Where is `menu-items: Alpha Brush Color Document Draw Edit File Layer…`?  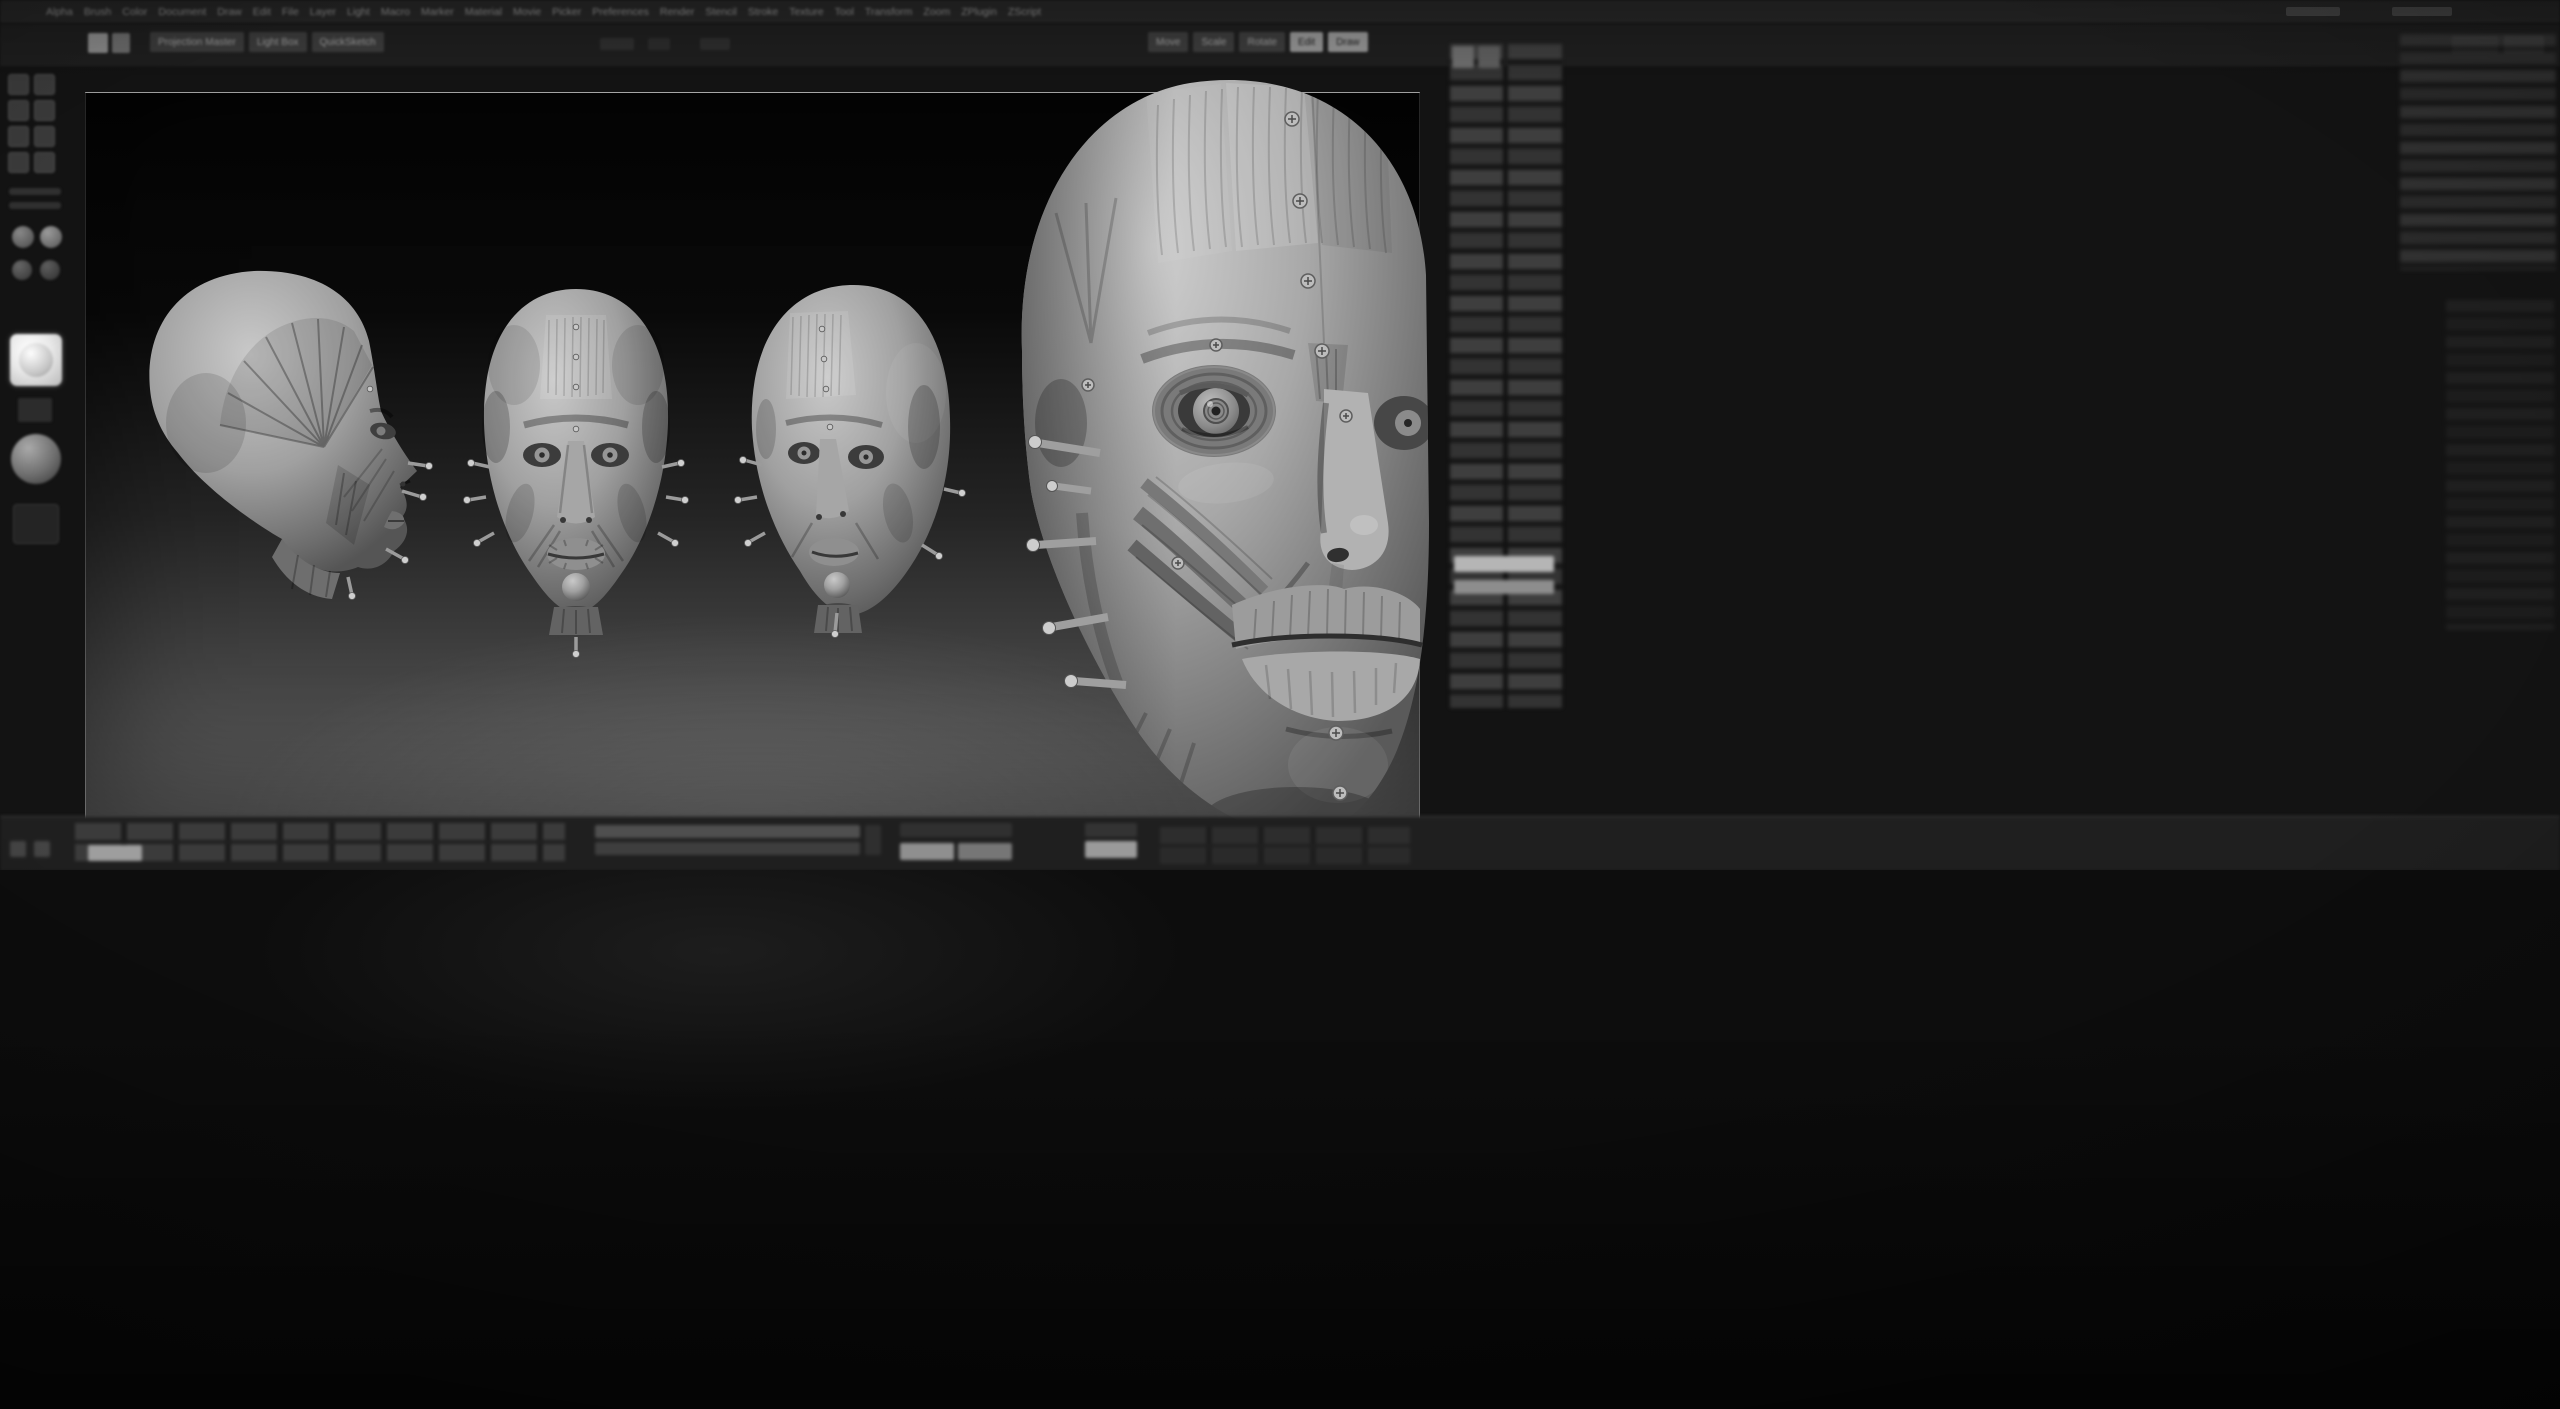 menu-items: Alpha Brush Color Document Draw Edit File Layer… is located at coordinates (543, 12).